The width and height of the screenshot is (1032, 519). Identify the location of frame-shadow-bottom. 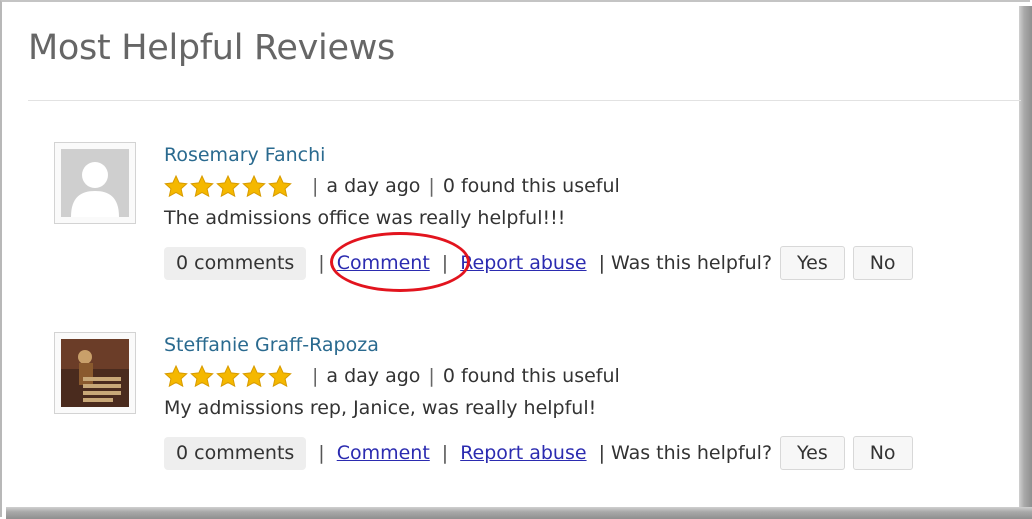
(519, 513).